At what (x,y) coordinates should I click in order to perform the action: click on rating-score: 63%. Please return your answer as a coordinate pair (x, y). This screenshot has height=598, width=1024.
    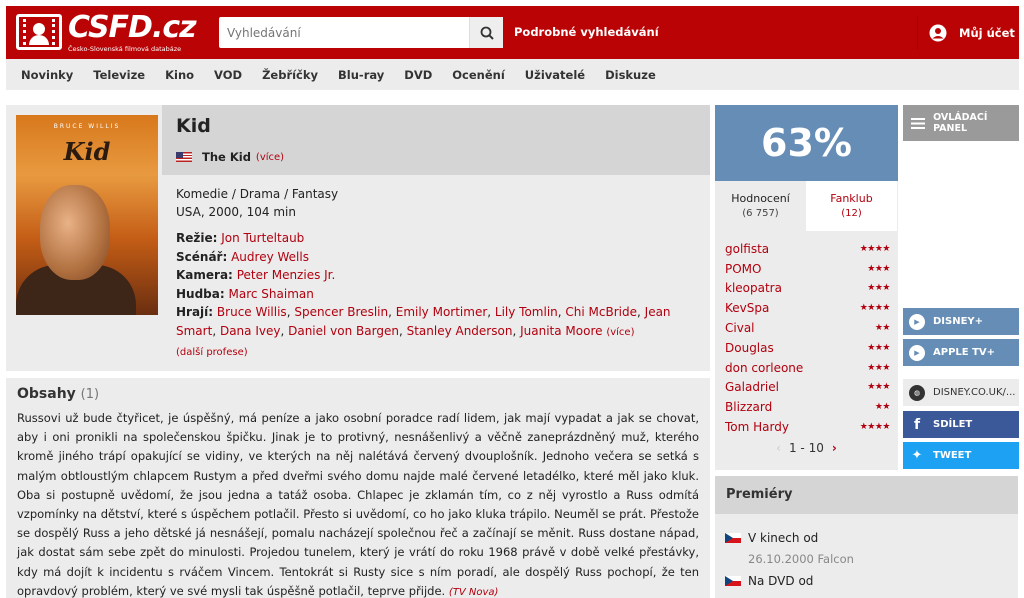
    Looking at the image, I should click on (806, 143).